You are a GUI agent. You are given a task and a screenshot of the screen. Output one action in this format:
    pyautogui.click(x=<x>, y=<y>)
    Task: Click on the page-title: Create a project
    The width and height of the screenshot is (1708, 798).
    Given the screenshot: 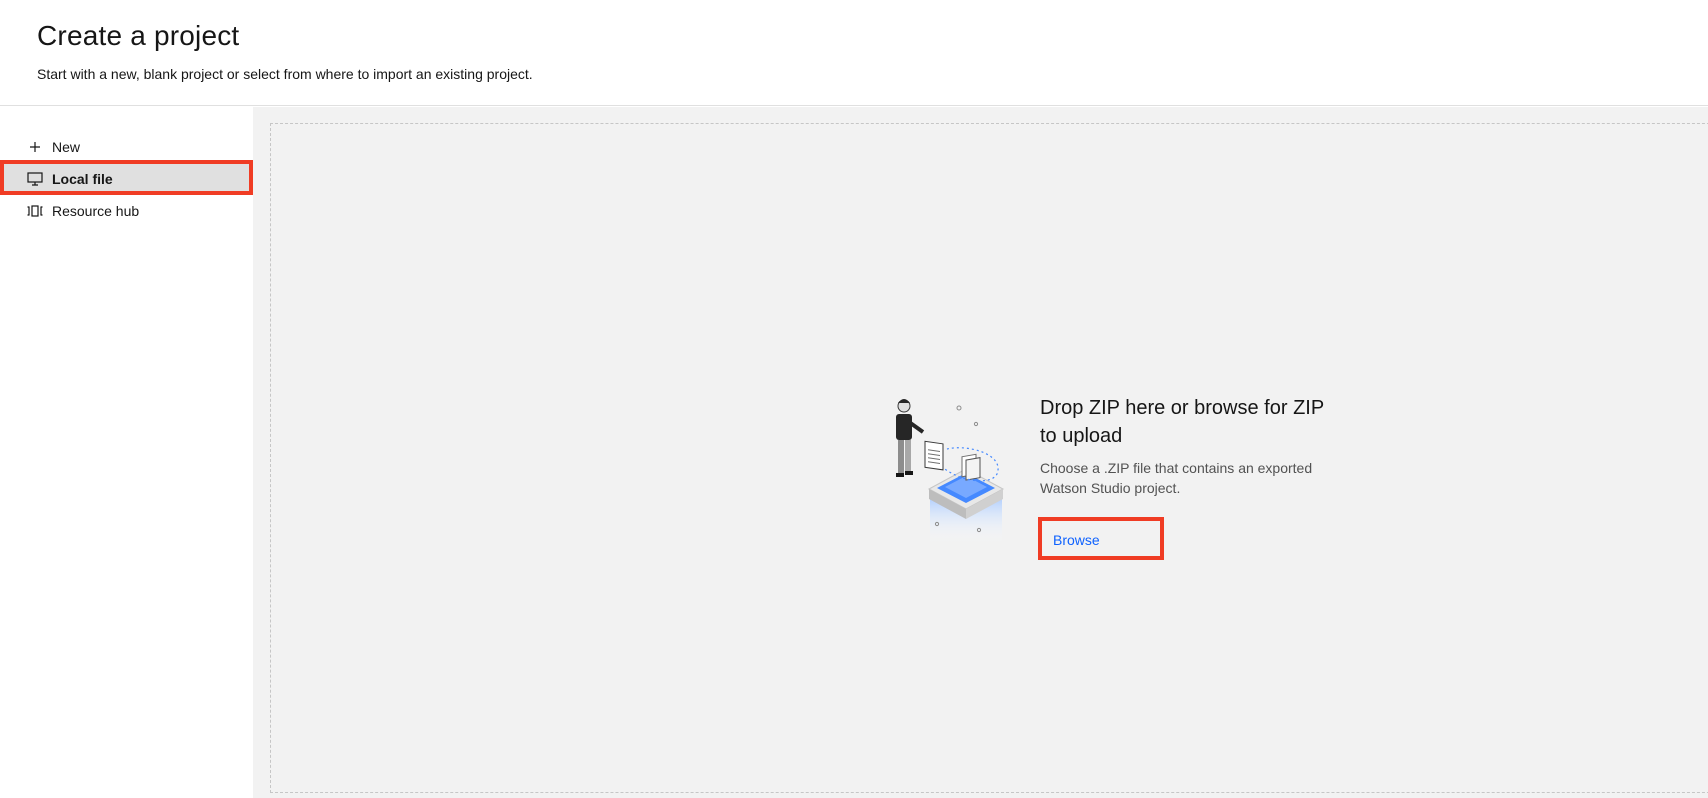 What is the action you would take?
    pyautogui.click(x=138, y=35)
    